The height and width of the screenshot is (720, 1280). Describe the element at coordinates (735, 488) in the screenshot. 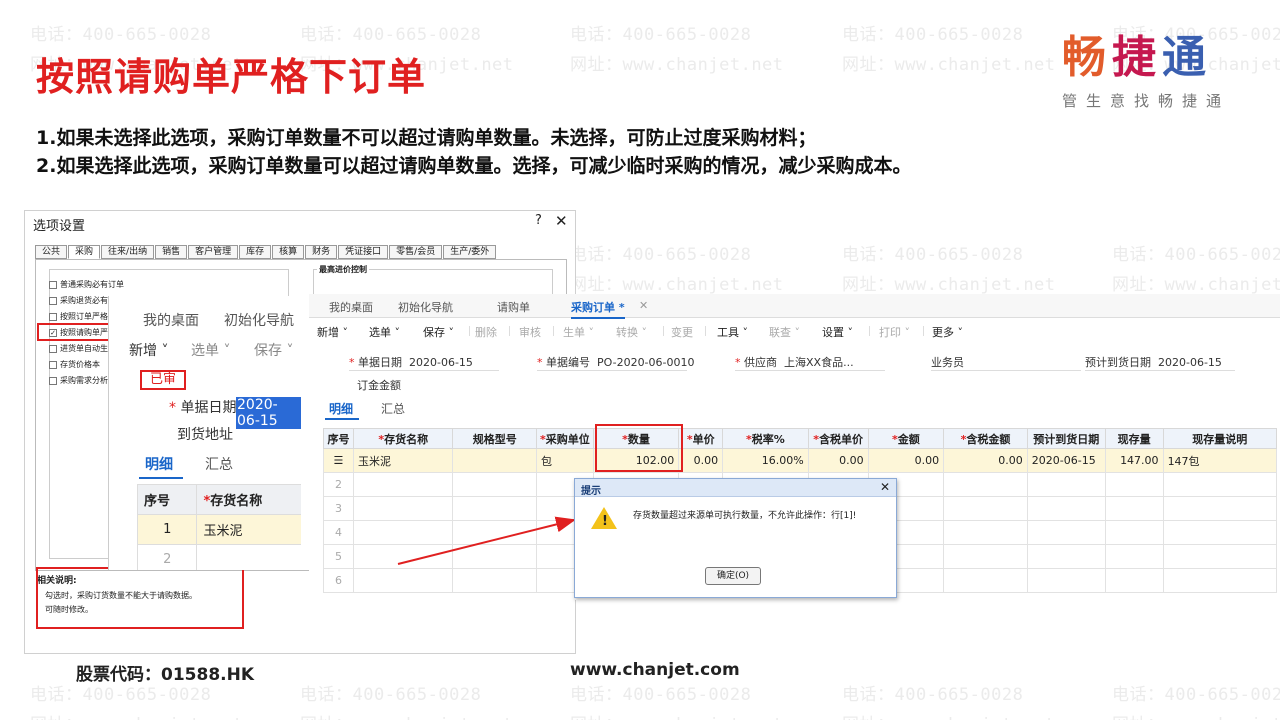

I see `alert-header: 提示 ✕` at that location.